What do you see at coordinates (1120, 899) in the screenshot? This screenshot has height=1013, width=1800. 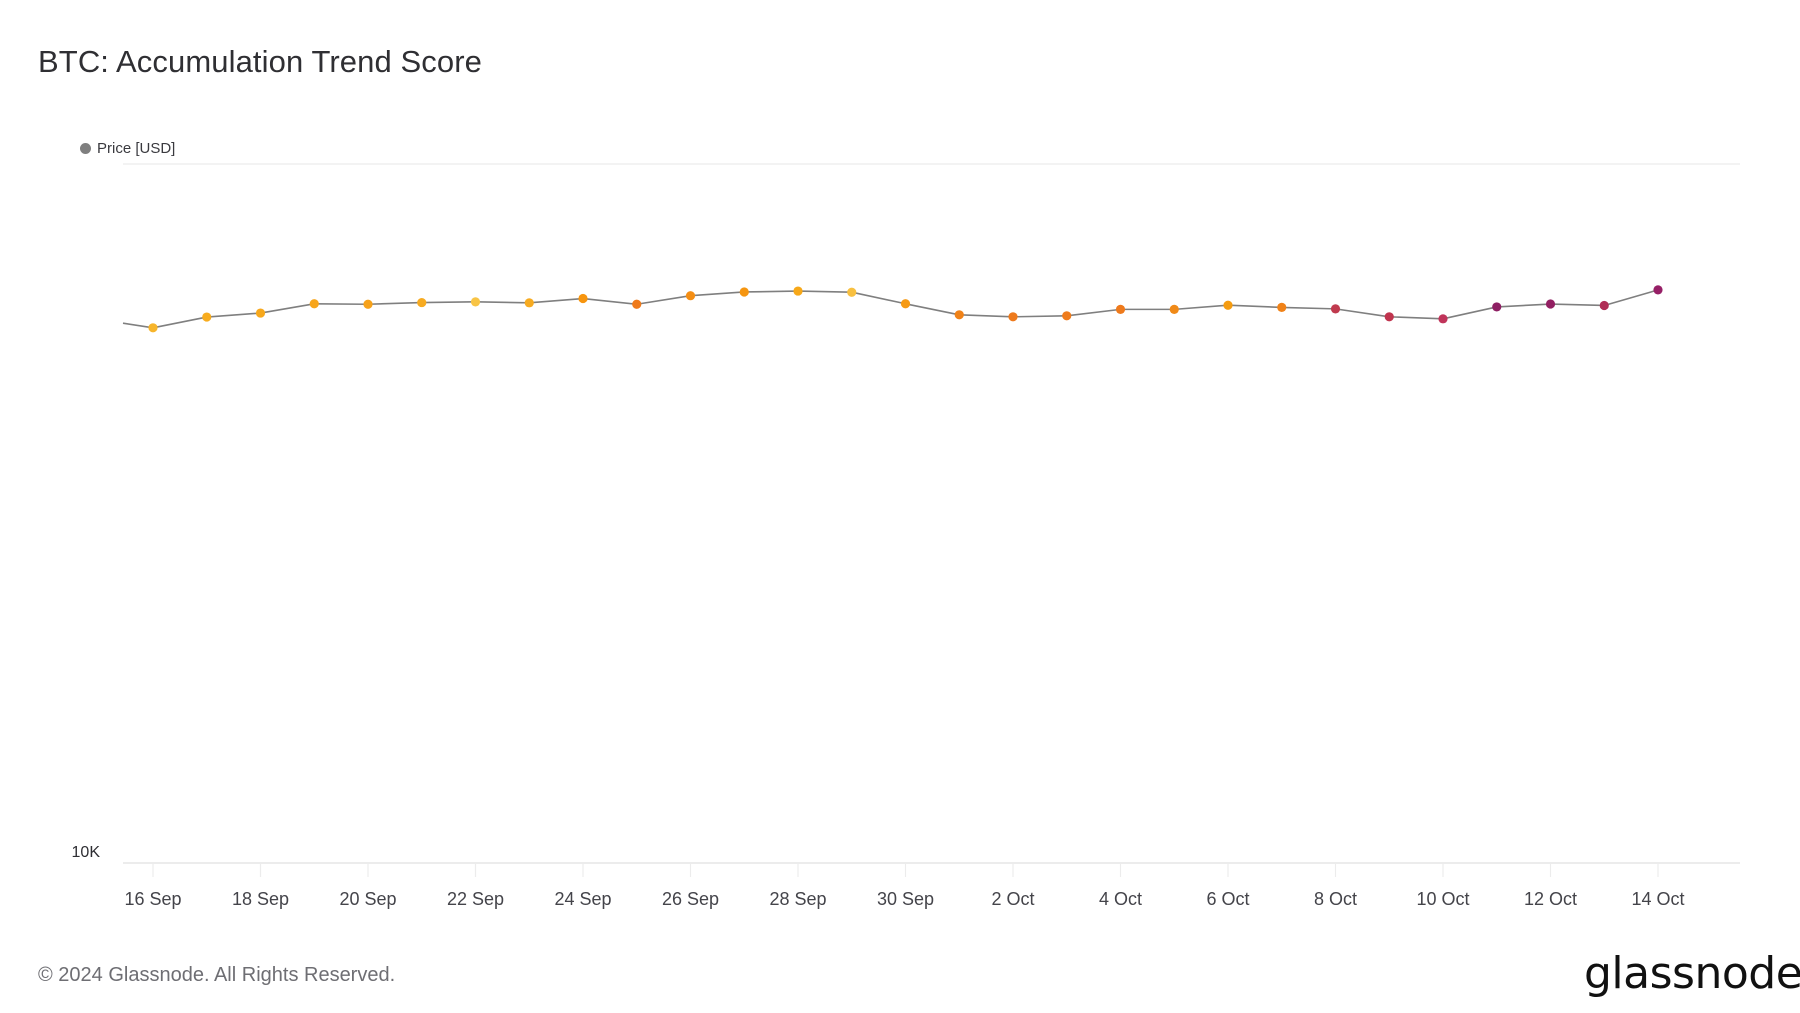 I see `x-tick-label: 4 Oct` at bounding box center [1120, 899].